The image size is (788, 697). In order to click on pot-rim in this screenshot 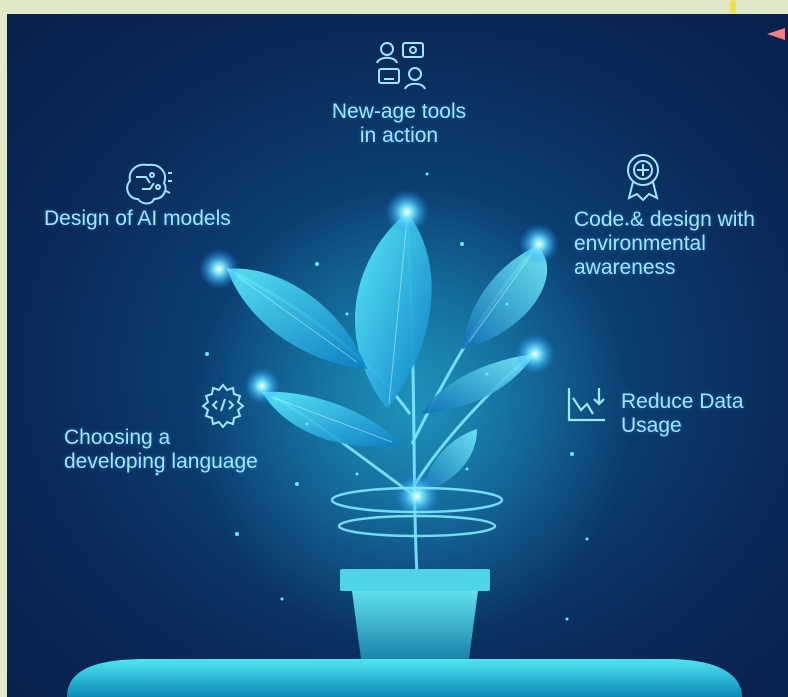, I will do `click(415, 580)`.